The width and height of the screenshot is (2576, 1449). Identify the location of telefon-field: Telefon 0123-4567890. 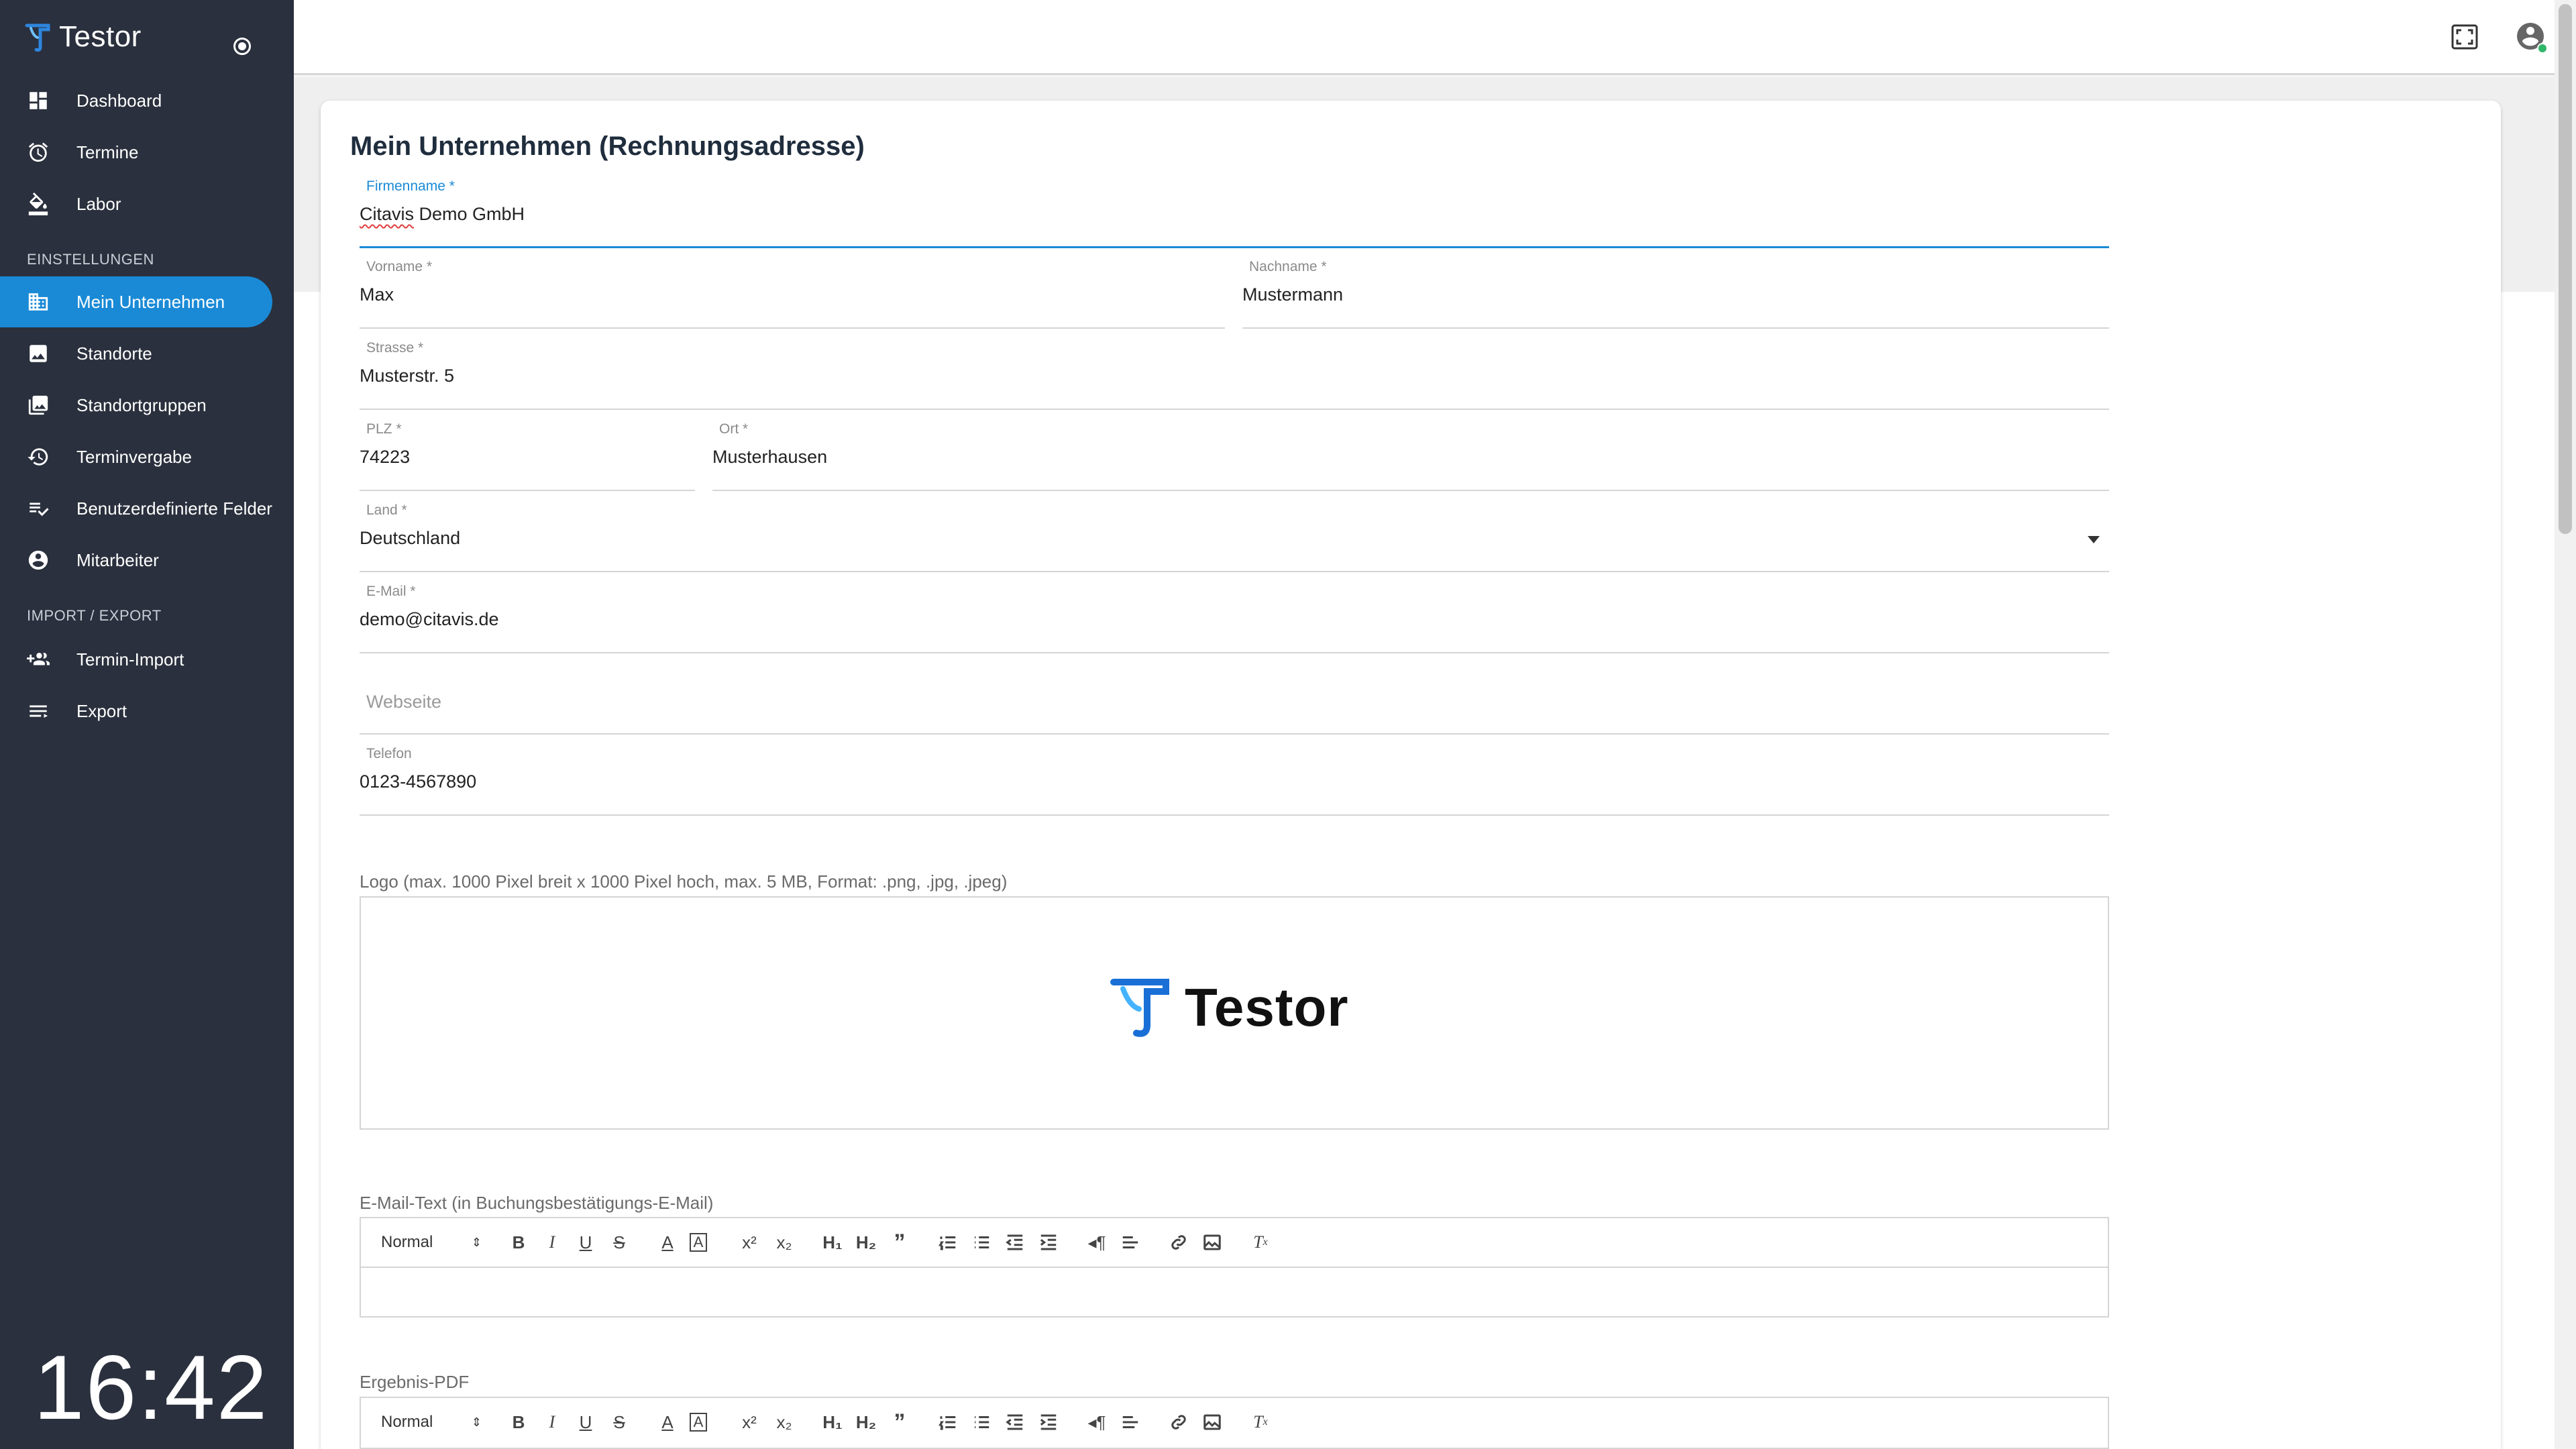
(1234, 781).